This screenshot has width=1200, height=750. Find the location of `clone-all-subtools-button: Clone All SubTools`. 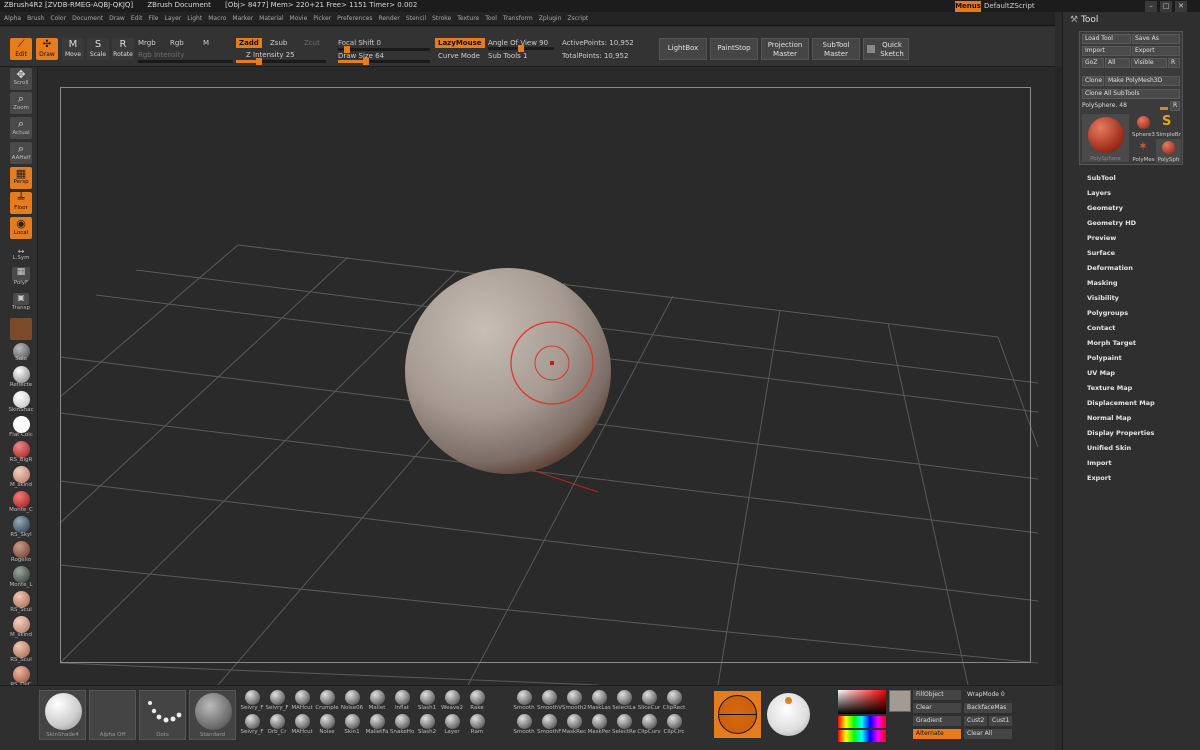

clone-all-subtools-button: Clone All SubTools is located at coordinates (1131, 94).